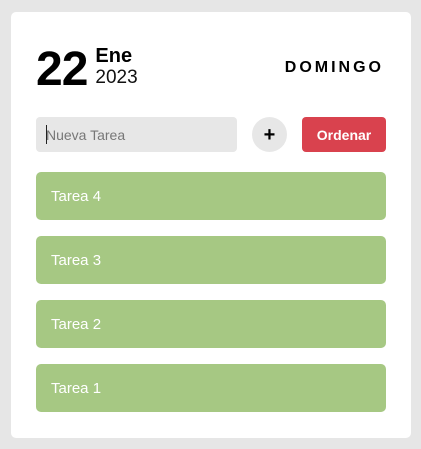 Image resolution: width=421 pixels, height=449 pixels. Describe the element at coordinates (116, 77) in the screenshot. I see `year-label: 2023` at that location.